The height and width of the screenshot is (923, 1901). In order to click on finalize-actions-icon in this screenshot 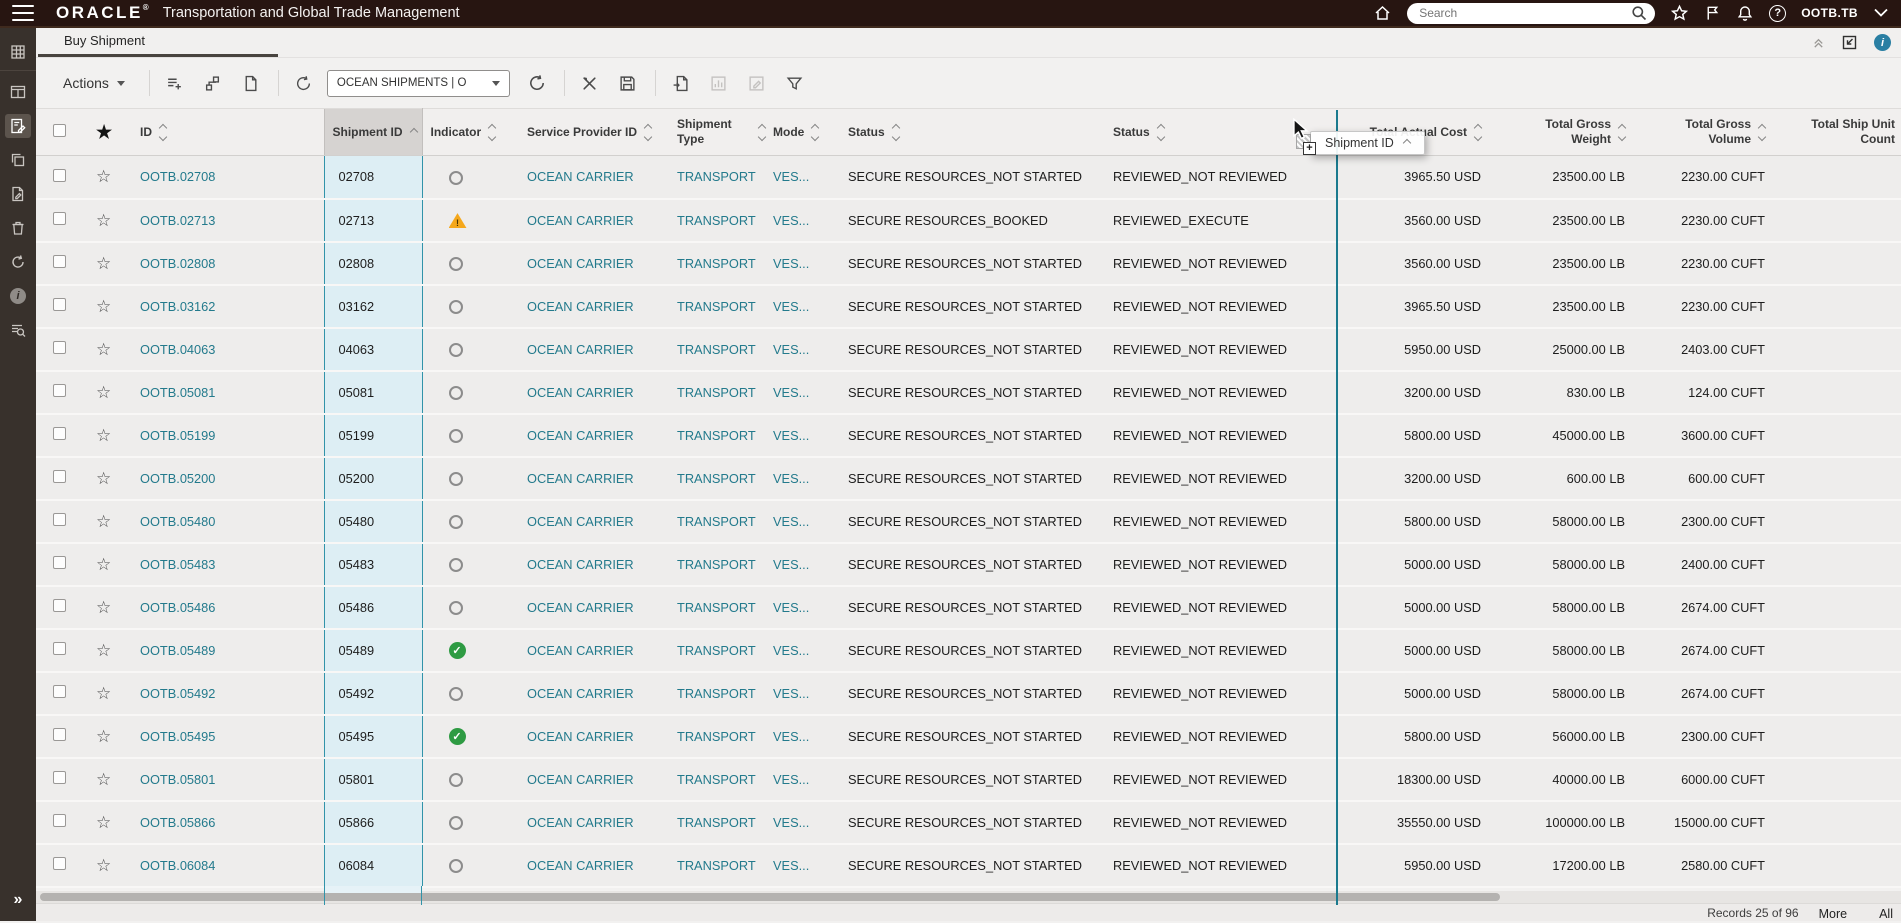, I will do `click(1849, 42)`.